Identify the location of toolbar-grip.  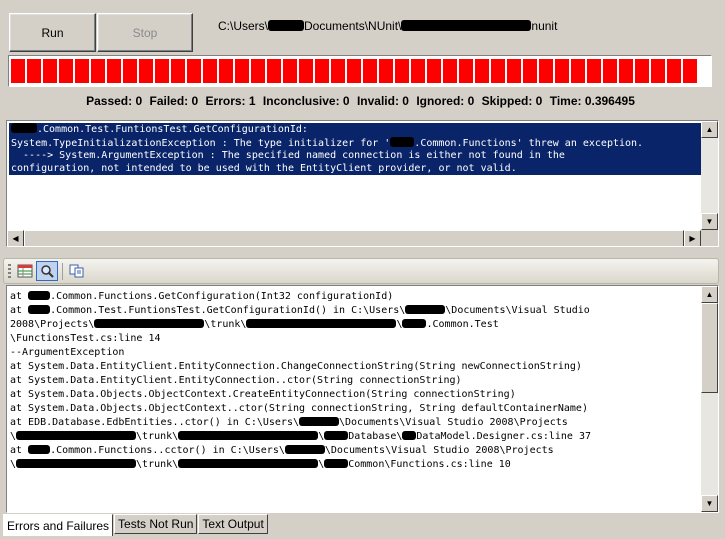
(9, 271).